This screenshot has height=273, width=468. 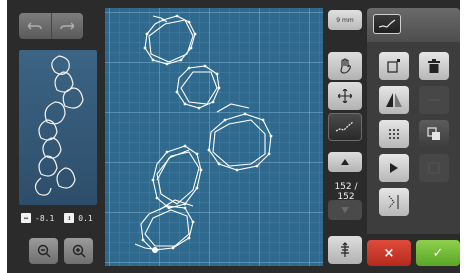 I want to click on delete-button, so click(x=434, y=66).